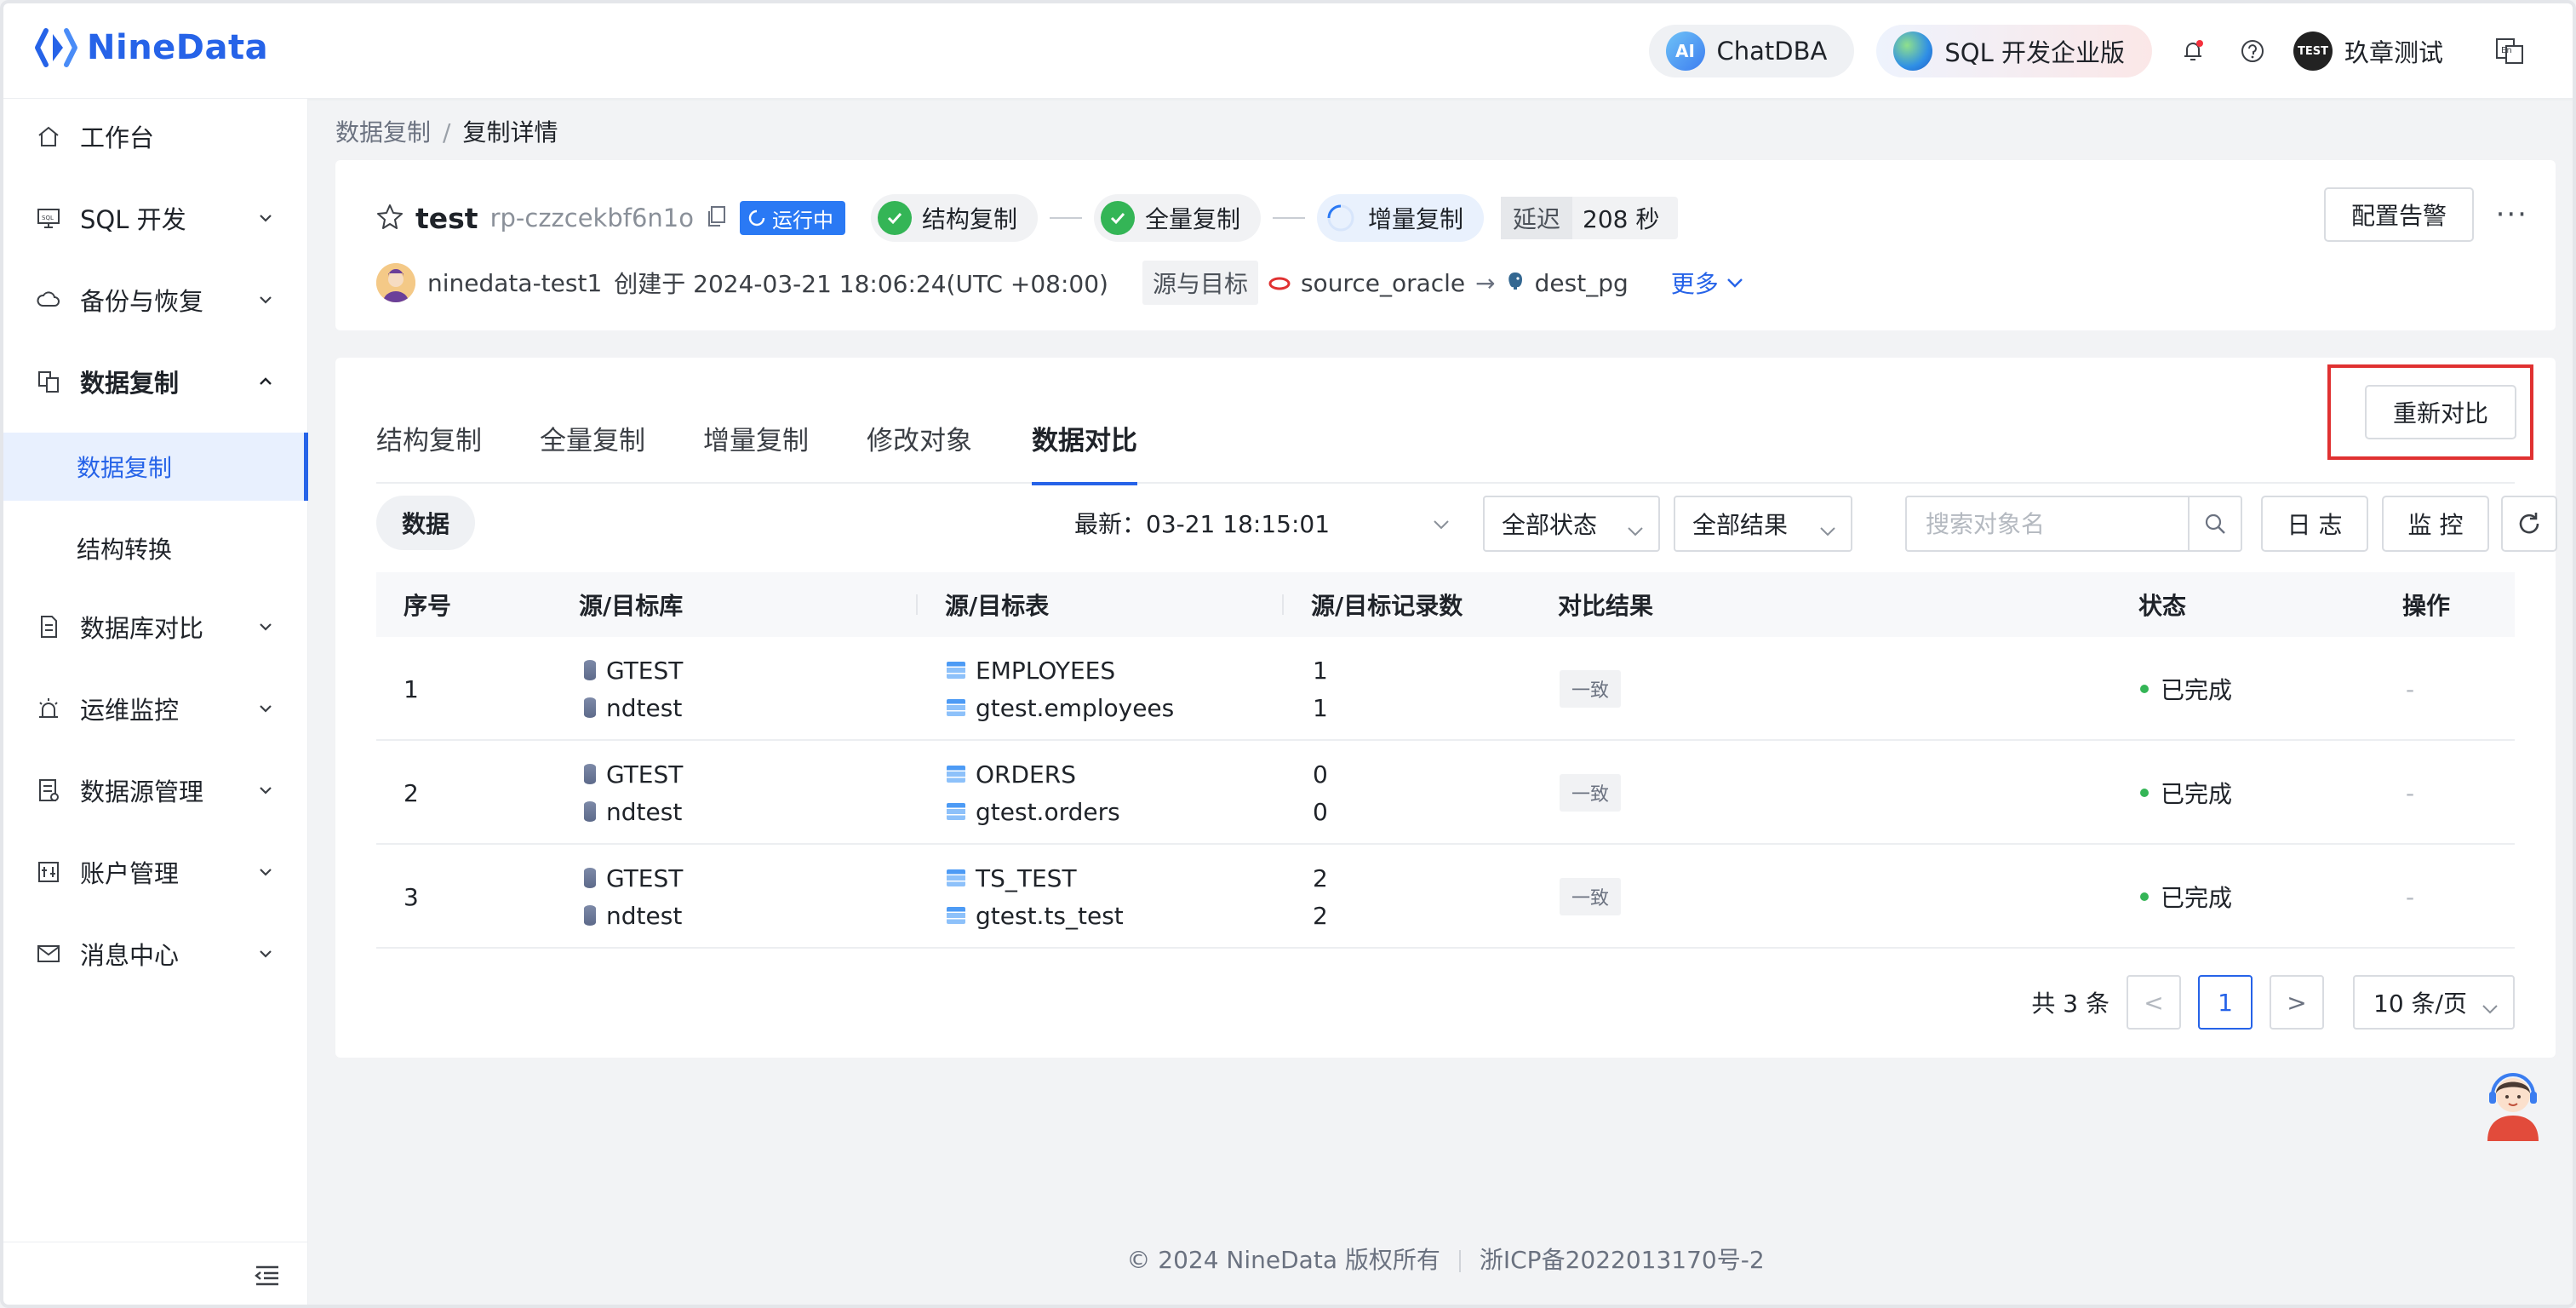 This screenshot has height=1308, width=2576. Describe the element at coordinates (383, 132) in the screenshot. I see `breadcrumb-parent: 数据复制` at that location.